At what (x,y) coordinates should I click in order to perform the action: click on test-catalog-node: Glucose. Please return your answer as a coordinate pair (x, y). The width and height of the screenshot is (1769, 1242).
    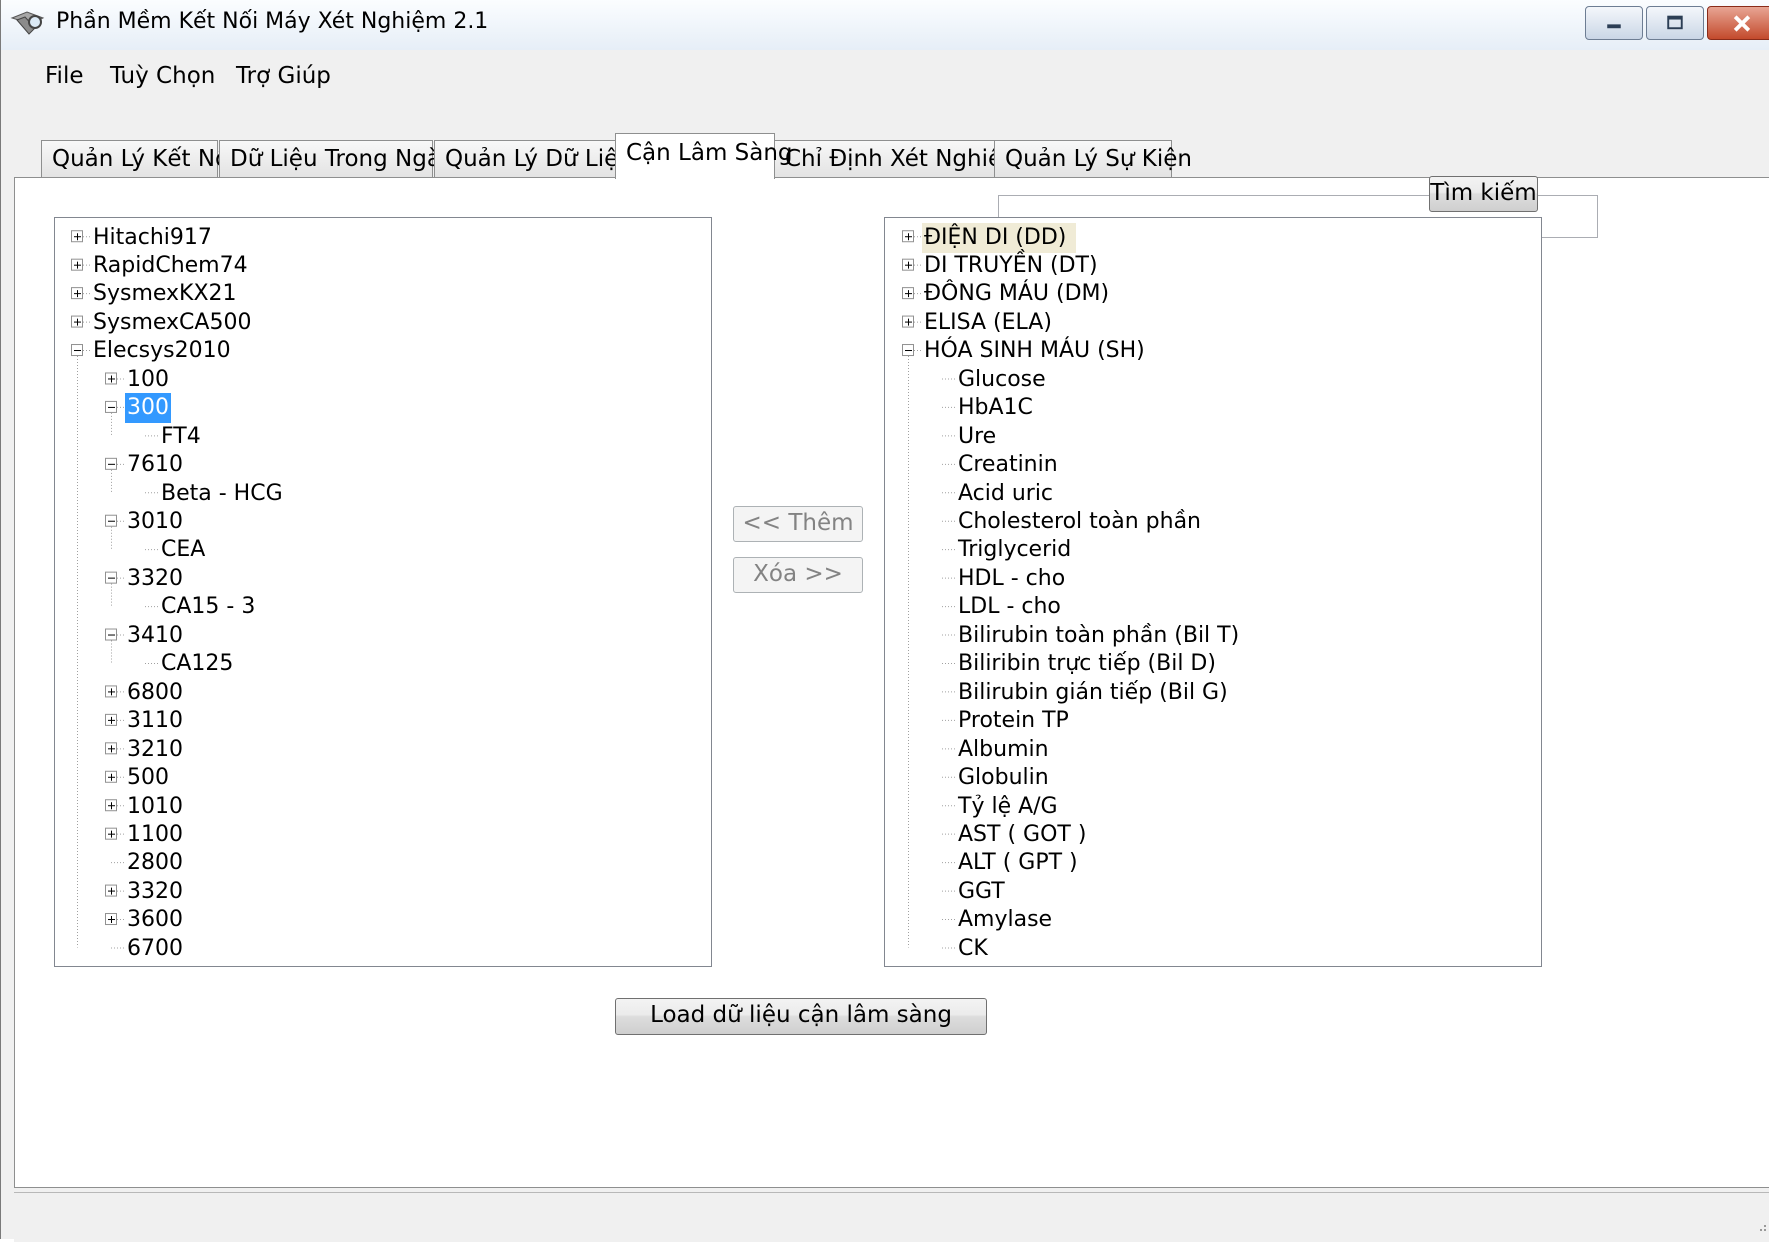
    Looking at the image, I should click on (1002, 380).